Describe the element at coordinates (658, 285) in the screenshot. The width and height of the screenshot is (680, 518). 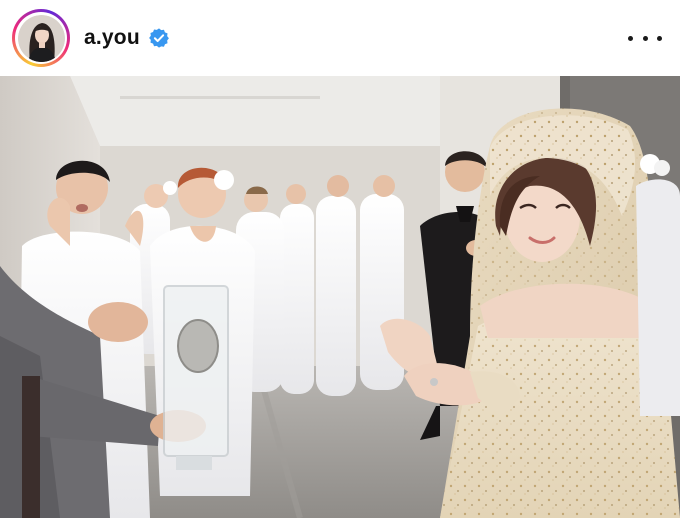
I see `right-edge-person` at that location.